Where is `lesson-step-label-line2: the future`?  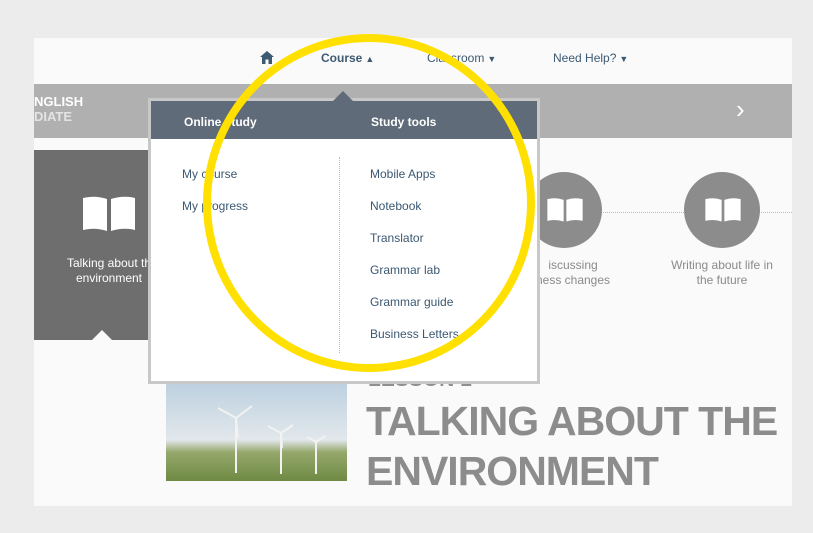 lesson-step-label-line2: the future is located at coordinates (722, 280).